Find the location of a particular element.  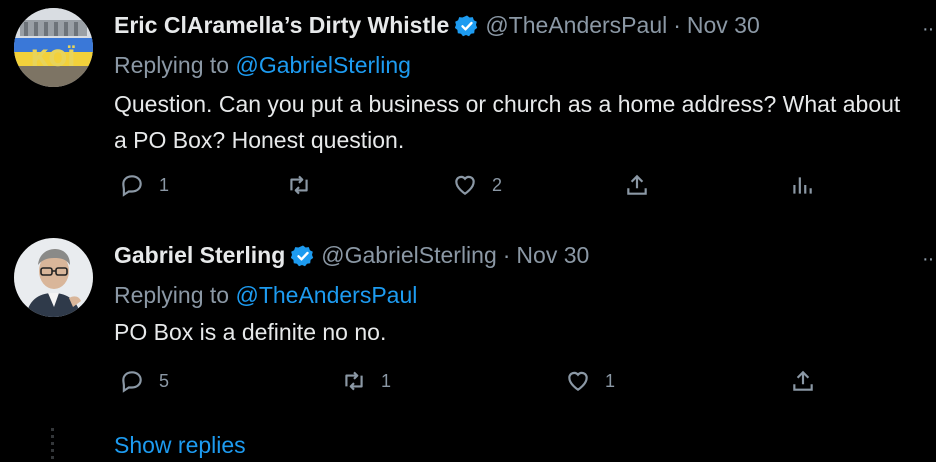

avatar-image is located at coordinates (53, 277).